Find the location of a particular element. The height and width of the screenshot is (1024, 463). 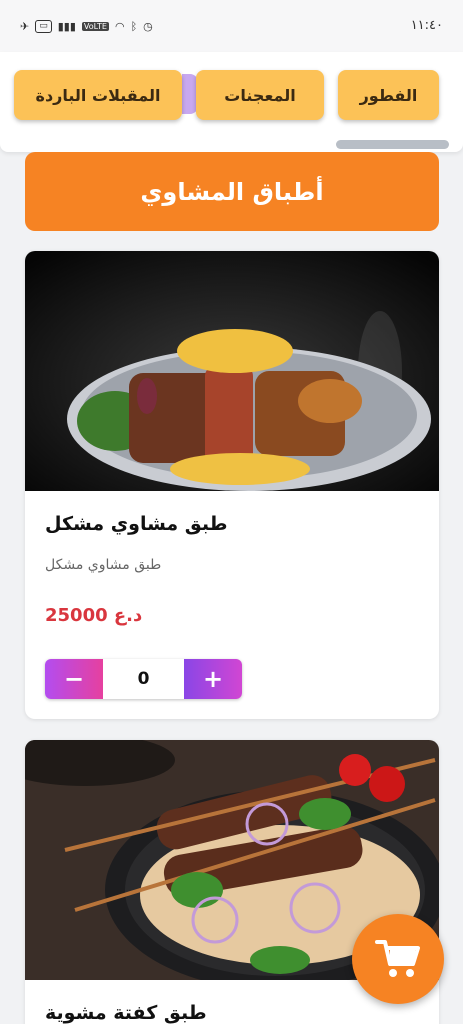

increment-button: + is located at coordinates (213, 679).